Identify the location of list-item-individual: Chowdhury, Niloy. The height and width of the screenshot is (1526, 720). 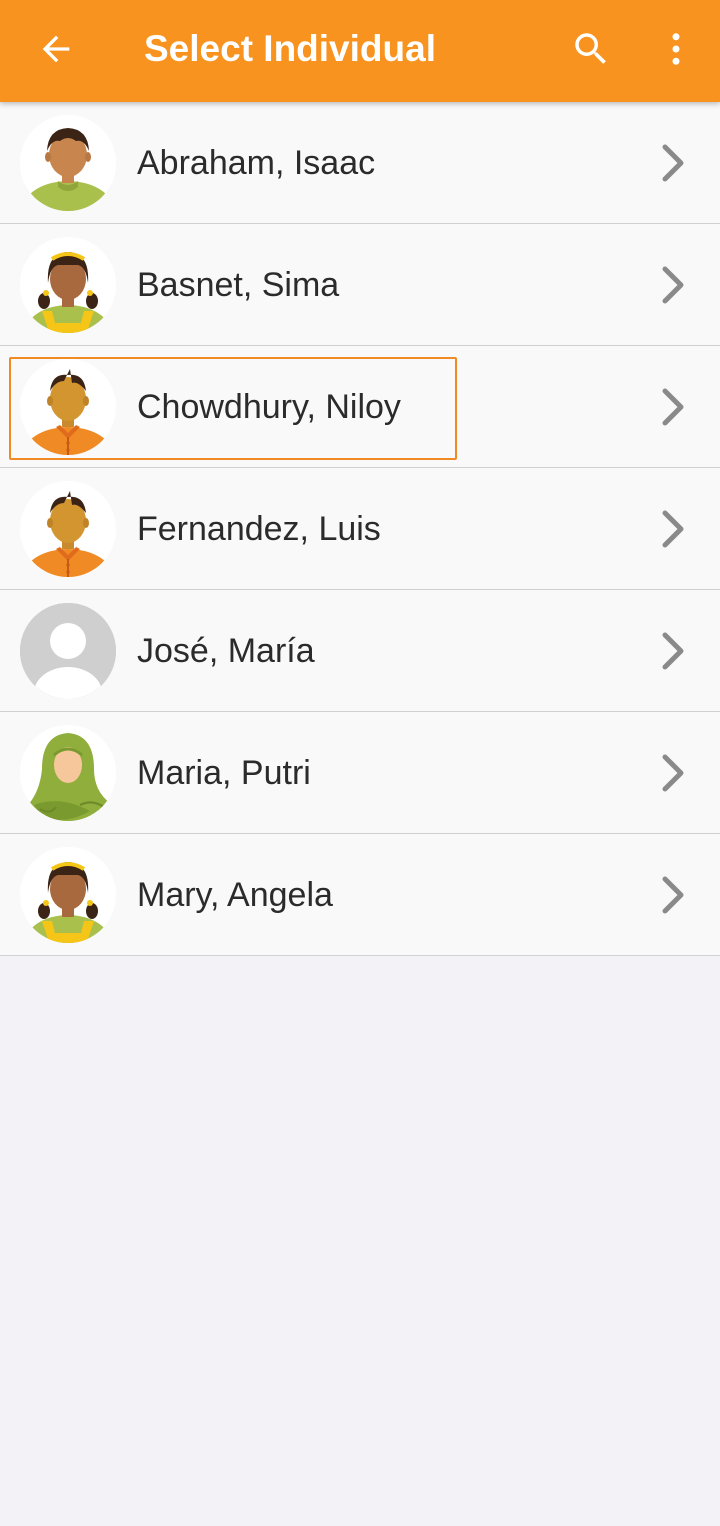
(360, 407).